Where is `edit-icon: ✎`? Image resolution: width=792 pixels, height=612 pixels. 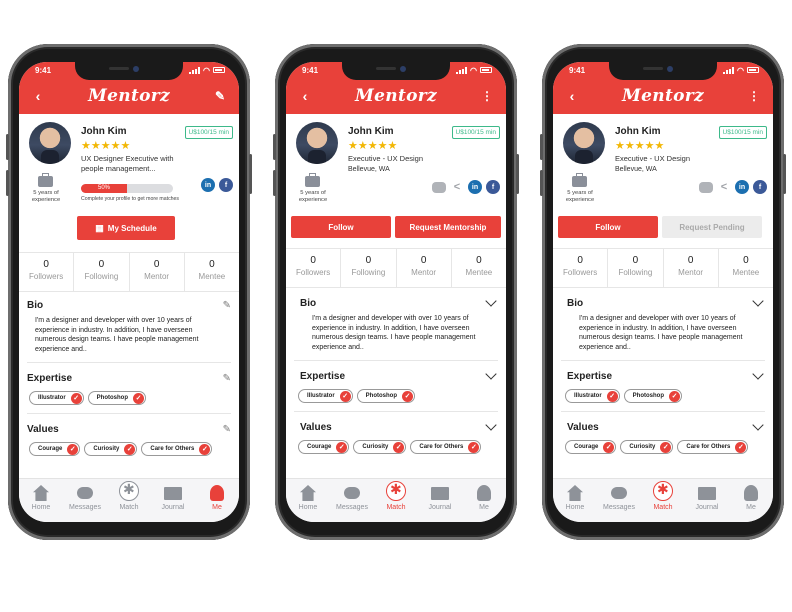
edit-icon: ✎ is located at coordinates (220, 96).